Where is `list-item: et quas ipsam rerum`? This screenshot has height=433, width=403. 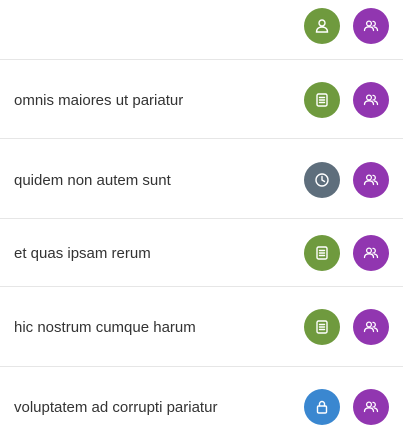 list-item: et quas ipsam rerum is located at coordinates (201, 253).